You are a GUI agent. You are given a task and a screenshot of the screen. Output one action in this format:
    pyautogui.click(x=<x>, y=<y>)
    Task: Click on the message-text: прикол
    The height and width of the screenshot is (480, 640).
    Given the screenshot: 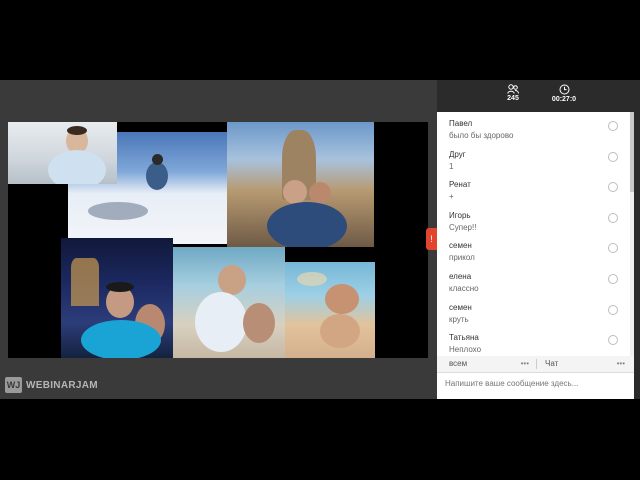 What is the action you would take?
    pyautogui.click(x=462, y=258)
    